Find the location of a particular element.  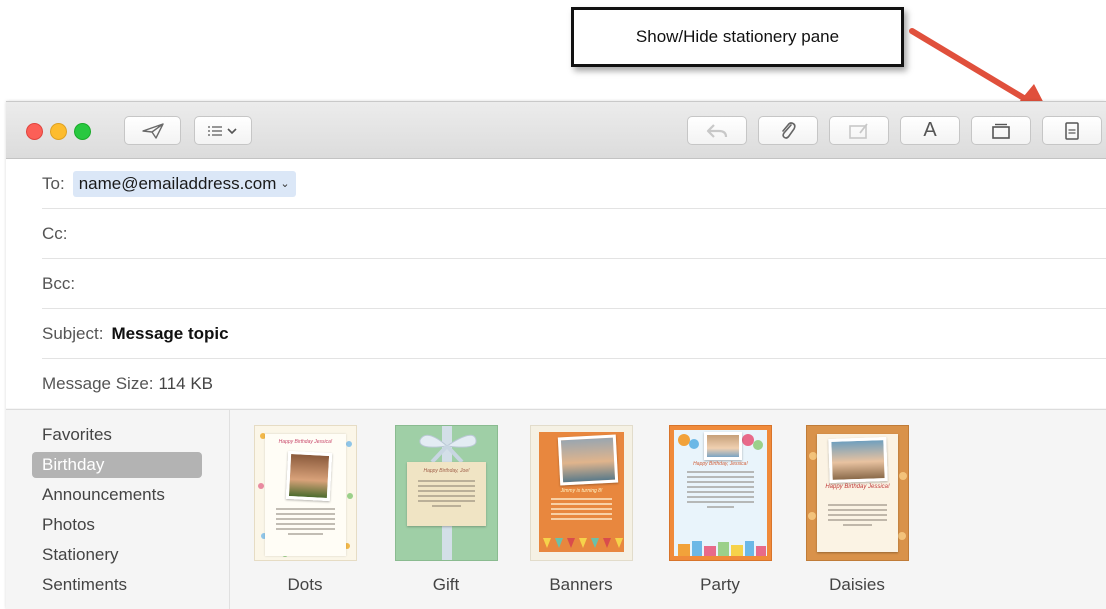

photo-browser-icon is located at coordinates (1001, 131).